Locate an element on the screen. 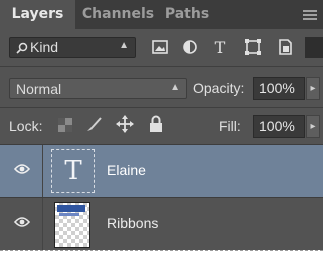  svg-text: T is located at coordinates (220, 47).